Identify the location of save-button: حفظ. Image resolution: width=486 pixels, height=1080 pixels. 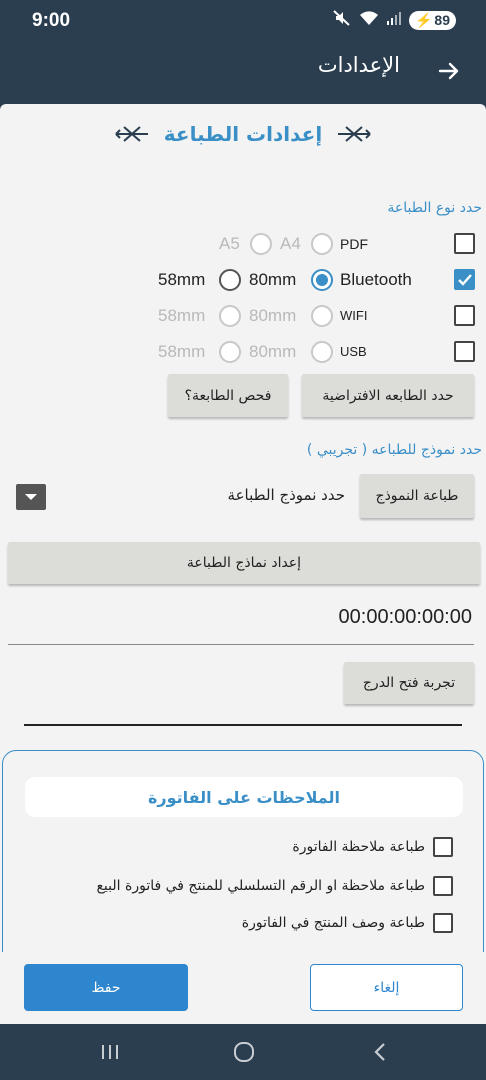
(106, 987).